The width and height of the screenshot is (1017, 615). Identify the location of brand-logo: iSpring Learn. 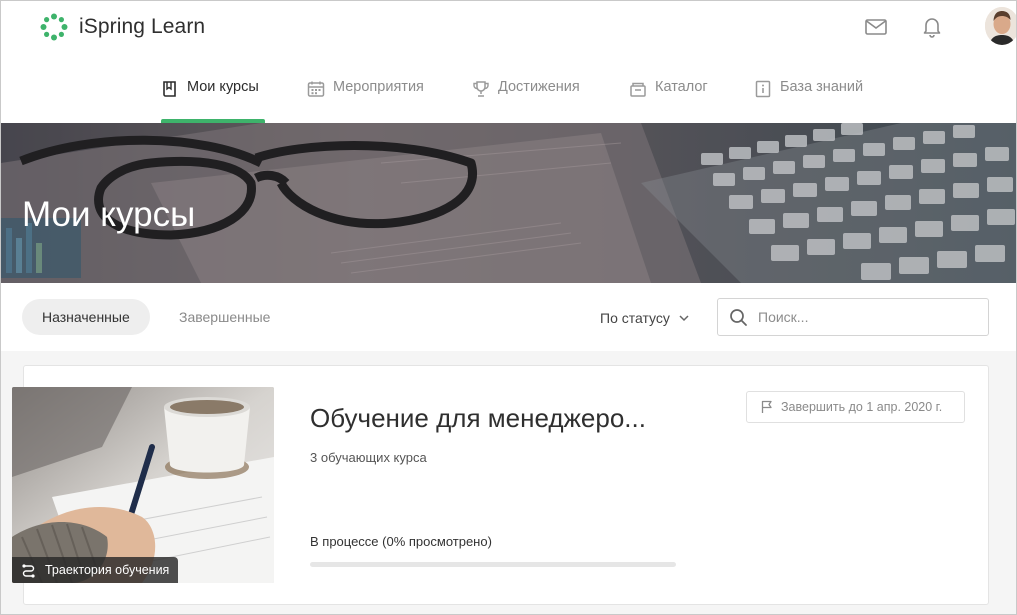
(122, 27).